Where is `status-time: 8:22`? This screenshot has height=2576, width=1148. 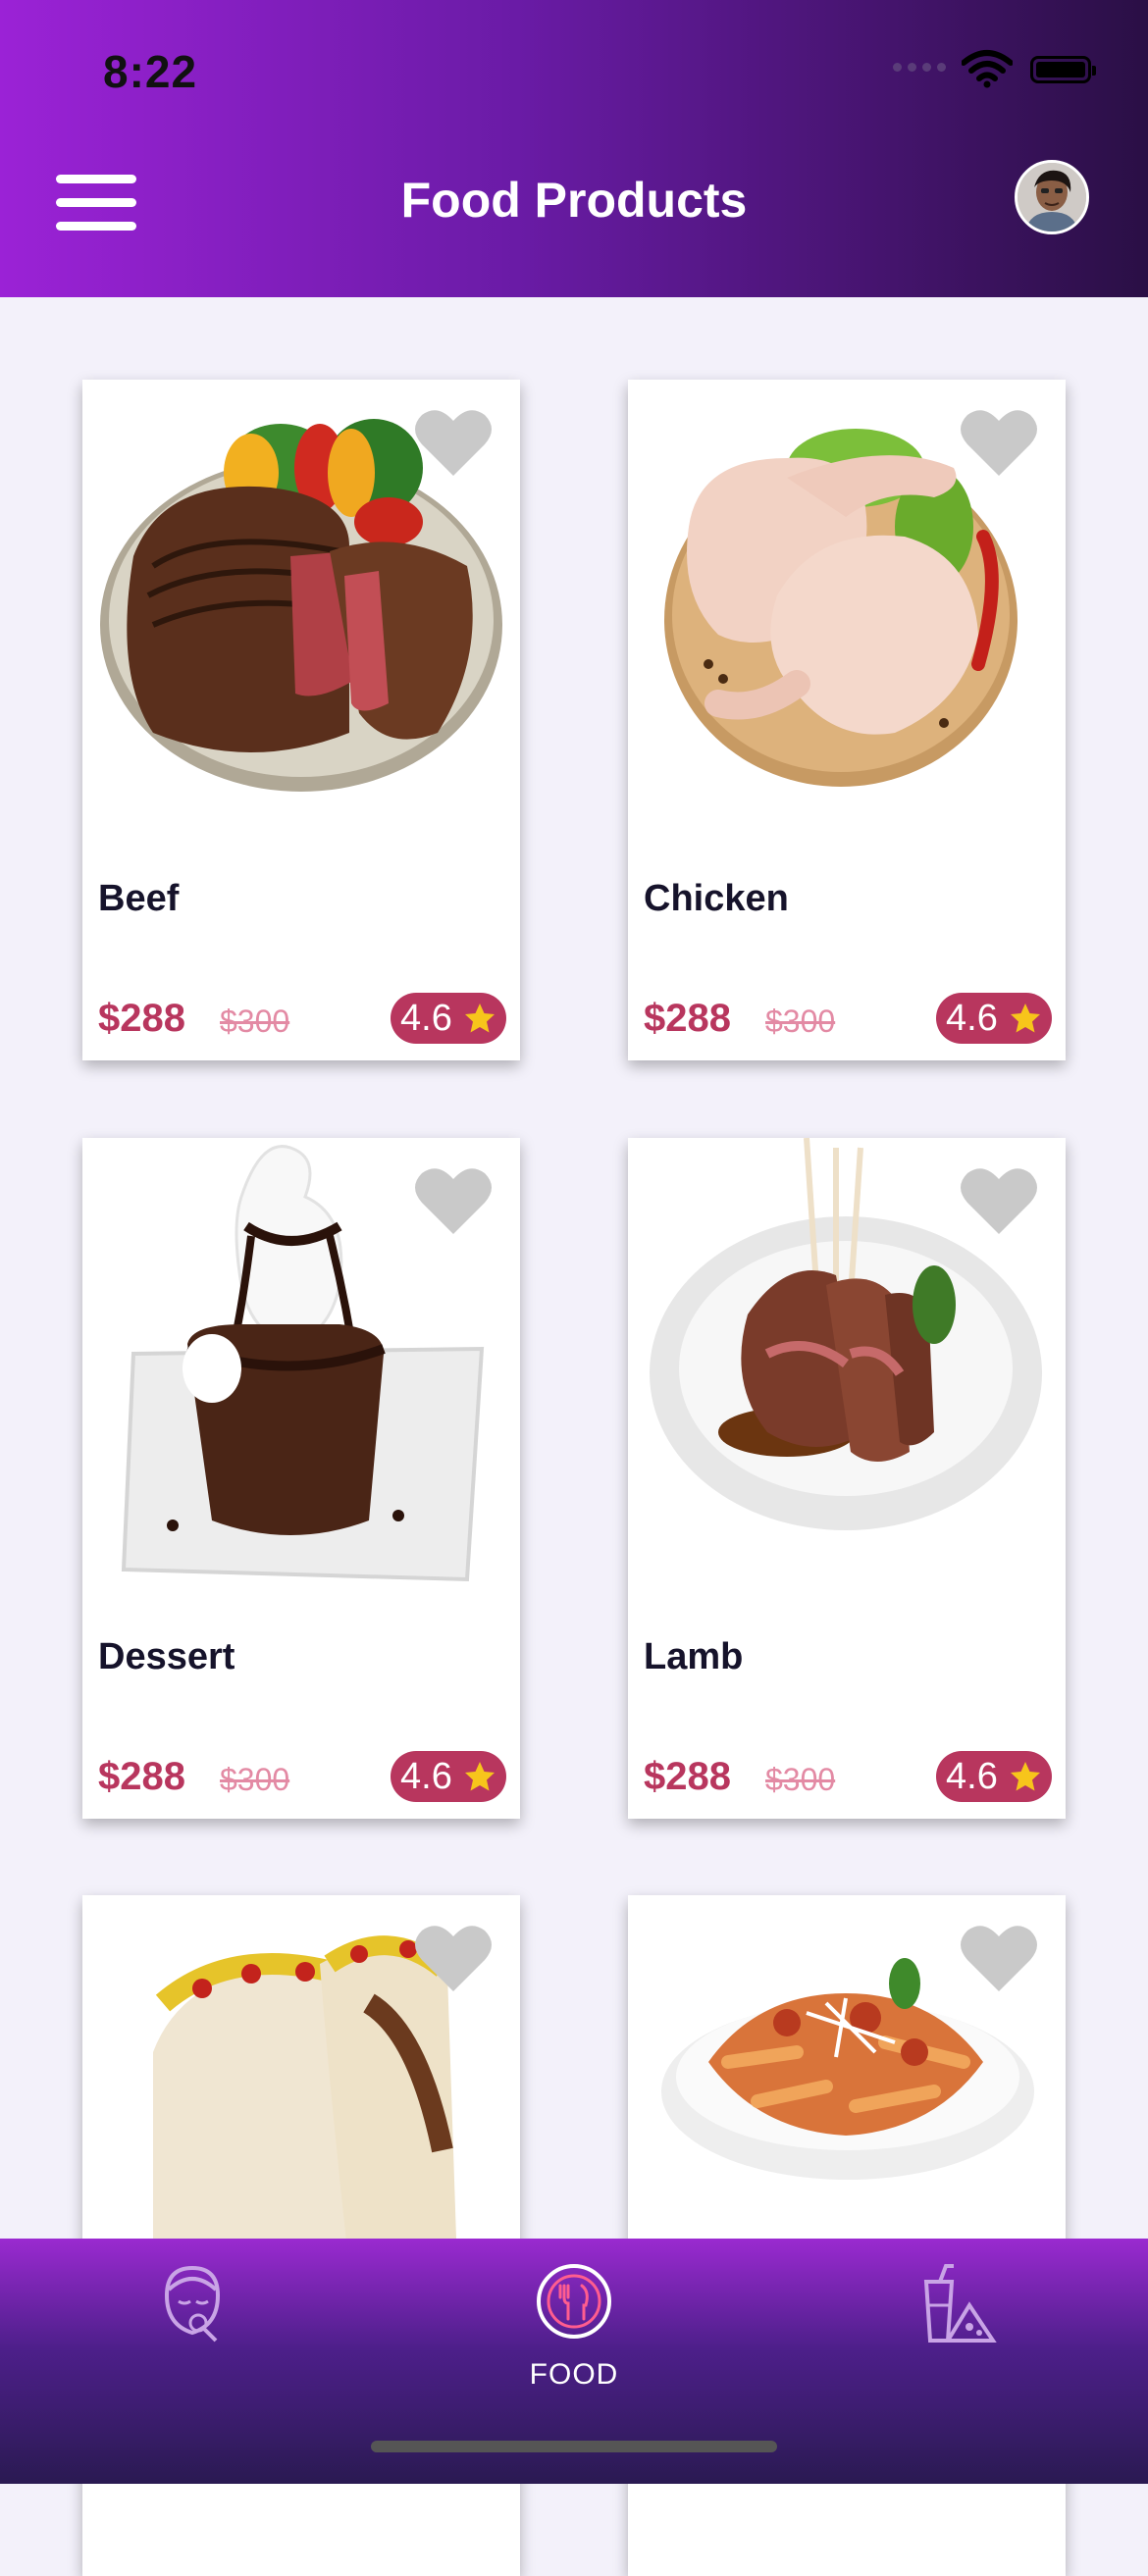 status-time: 8:22 is located at coordinates (150, 71).